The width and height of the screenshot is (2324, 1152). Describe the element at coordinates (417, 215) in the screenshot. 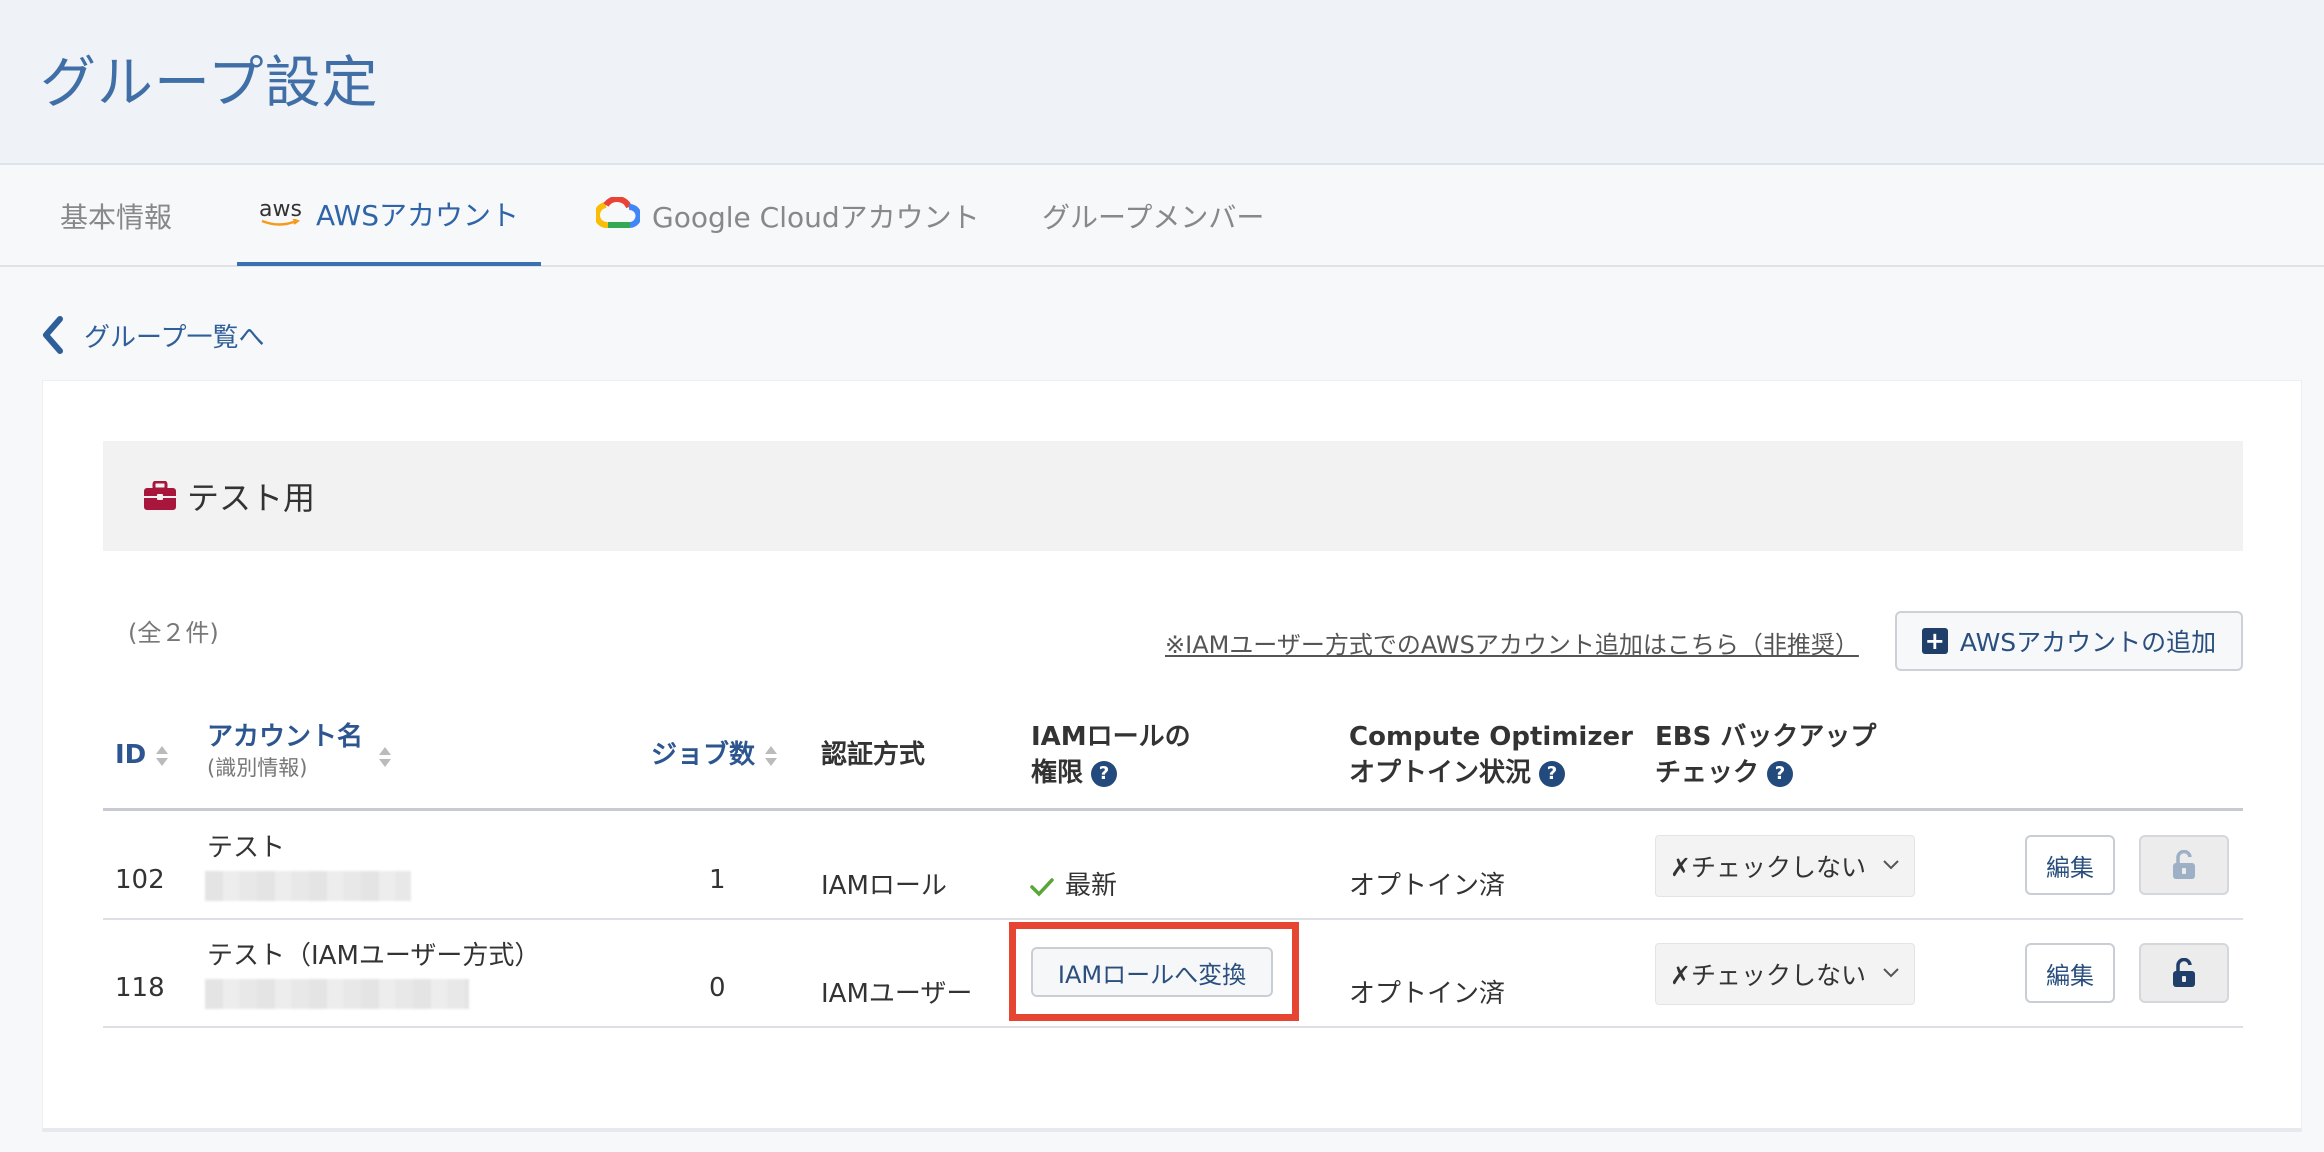

I see `tab-label: AWSアカウント` at that location.